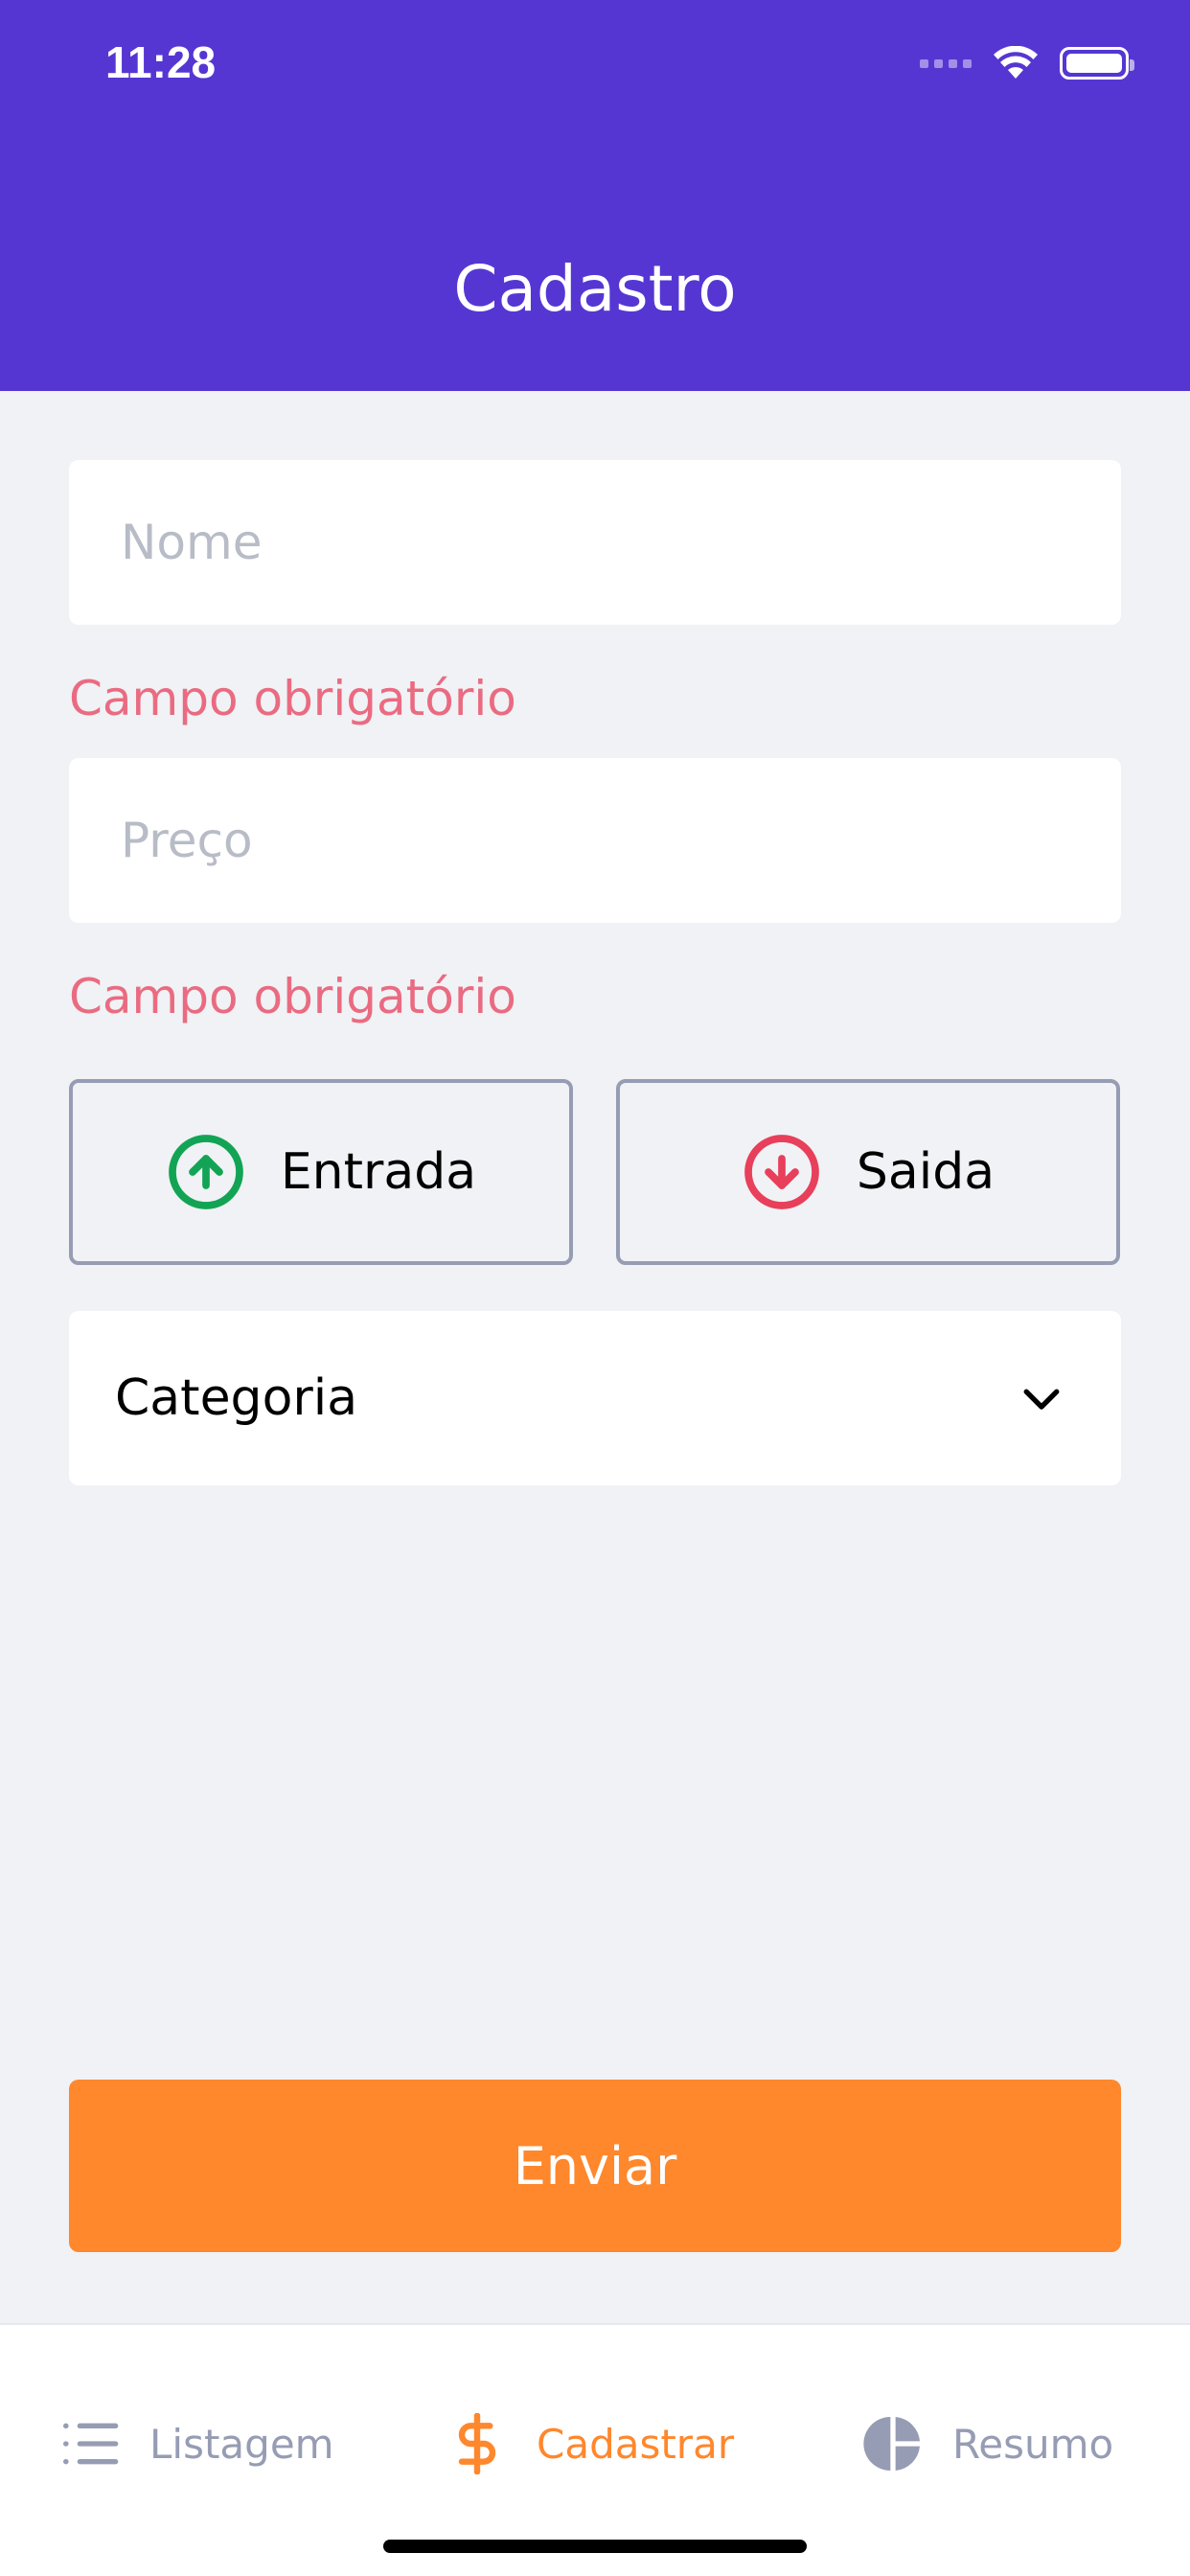  What do you see at coordinates (206, 1172) in the screenshot?
I see `arrow-up-circle-icon` at bounding box center [206, 1172].